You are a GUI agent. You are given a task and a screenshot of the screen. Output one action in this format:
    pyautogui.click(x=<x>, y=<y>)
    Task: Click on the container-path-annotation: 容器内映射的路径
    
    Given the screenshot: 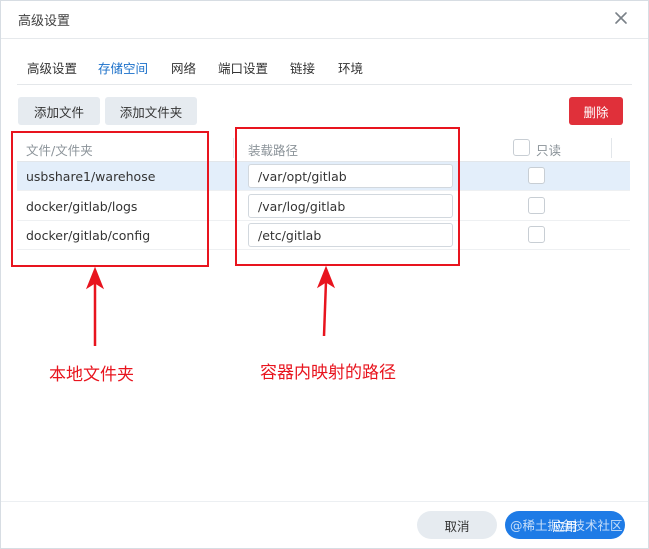 What is the action you would take?
    pyautogui.click(x=328, y=373)
    